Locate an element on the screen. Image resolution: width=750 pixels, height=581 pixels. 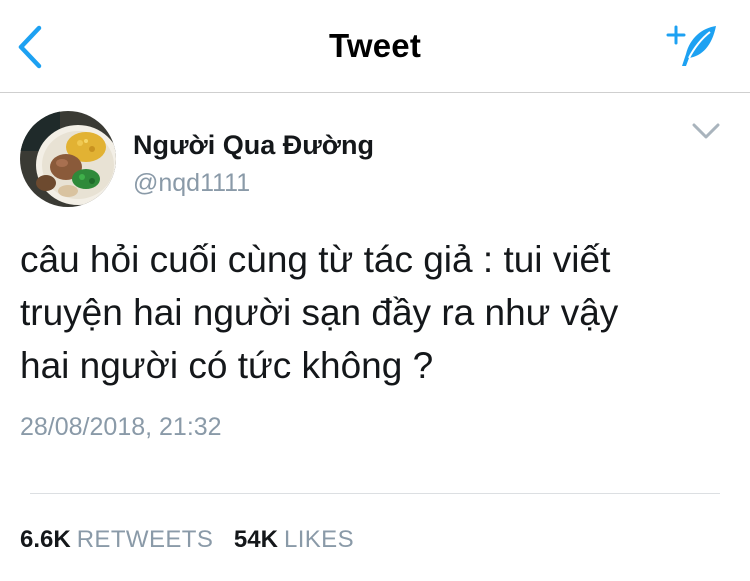
divider is located at coordinates (375, 493).